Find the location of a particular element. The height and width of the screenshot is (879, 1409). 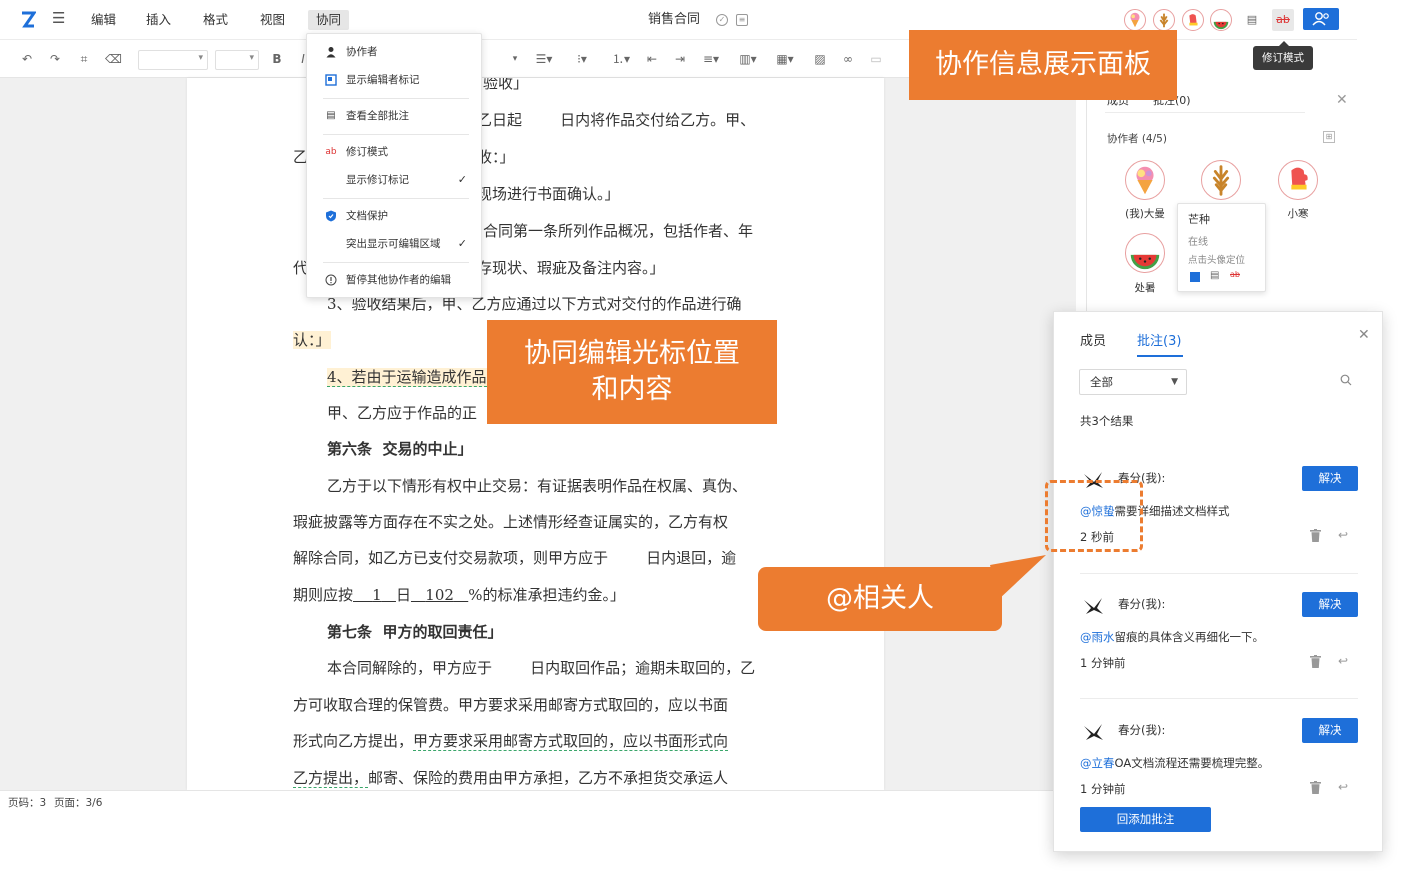

value-percent: 102 is located at coordinates (439, 595).